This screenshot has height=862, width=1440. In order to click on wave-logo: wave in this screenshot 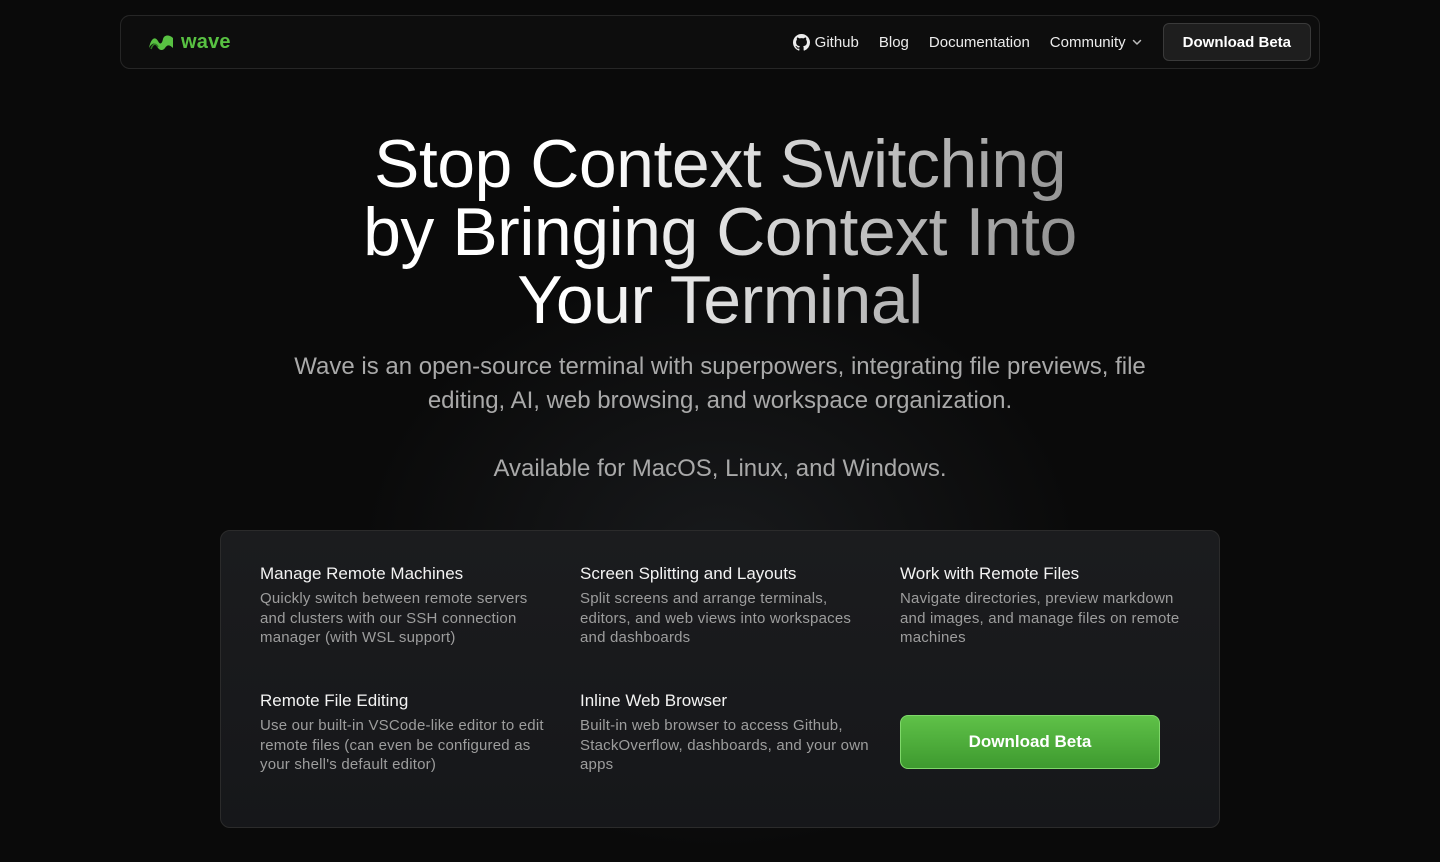, I will do `click(189, 42)`.